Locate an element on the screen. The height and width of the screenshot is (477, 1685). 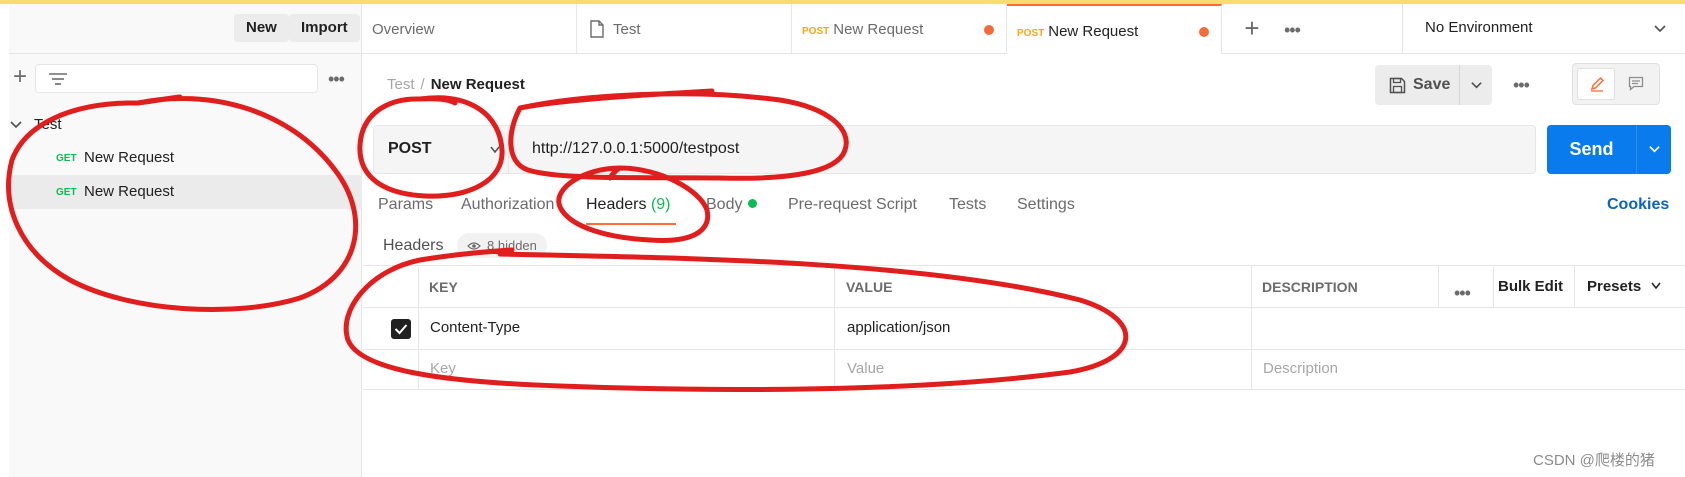
breadcrumb: Test / New Request is located at coordinates (456, 84).